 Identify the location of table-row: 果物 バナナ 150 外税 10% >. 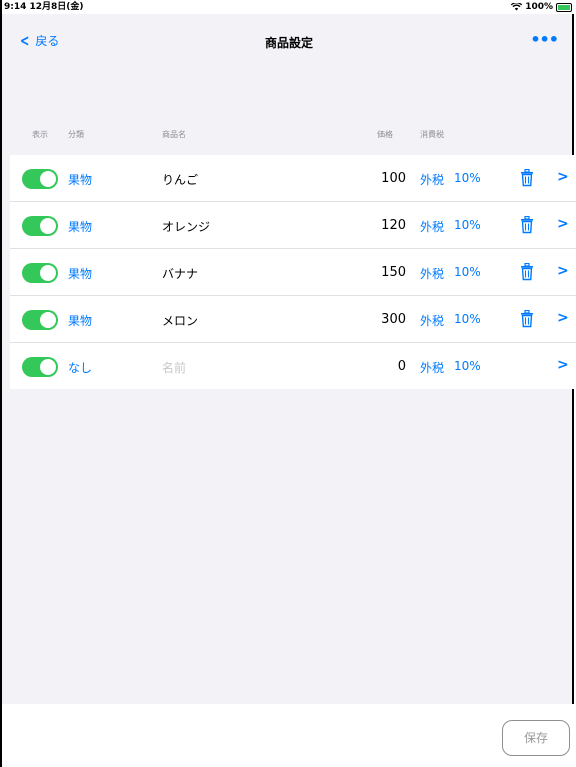
(293, 272).